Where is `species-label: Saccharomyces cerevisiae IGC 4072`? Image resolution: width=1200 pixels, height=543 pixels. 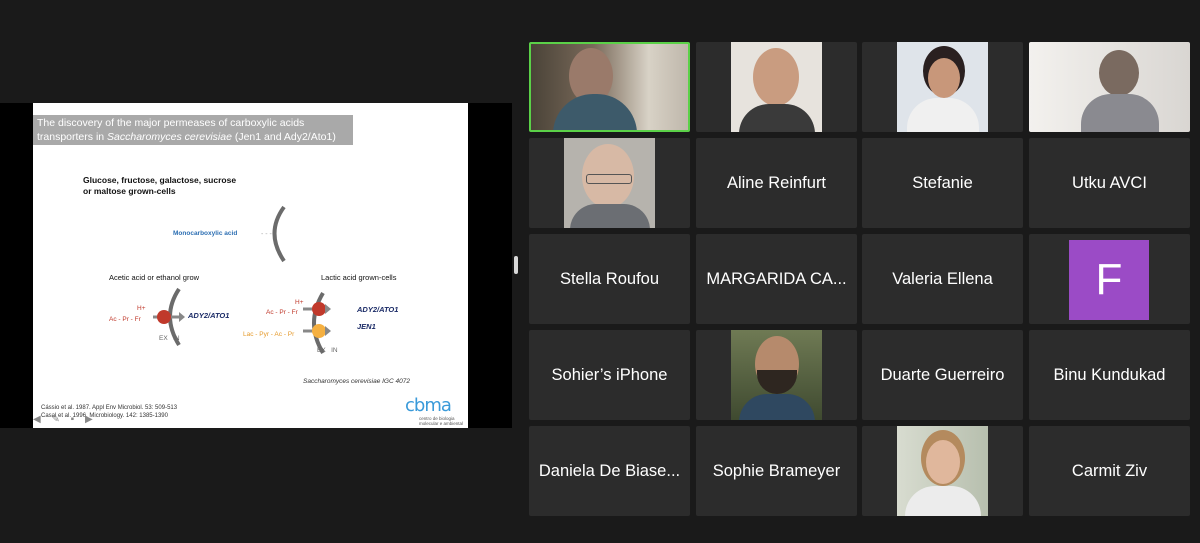 species-label: Saccharomyces cerevisiae IGC 4072 is located at coordinates (356, 381).